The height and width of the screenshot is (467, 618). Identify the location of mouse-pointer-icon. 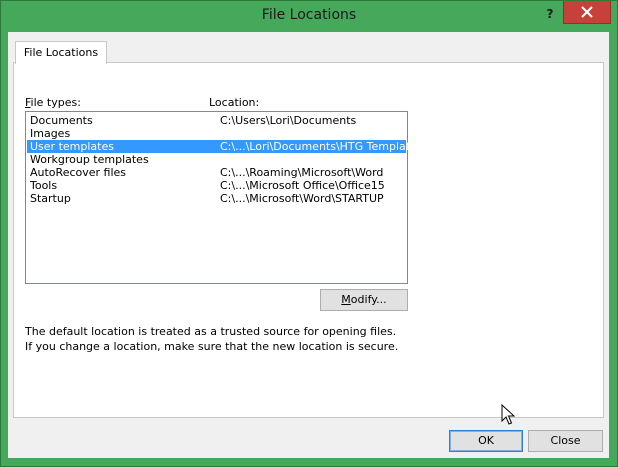
(508, 414).